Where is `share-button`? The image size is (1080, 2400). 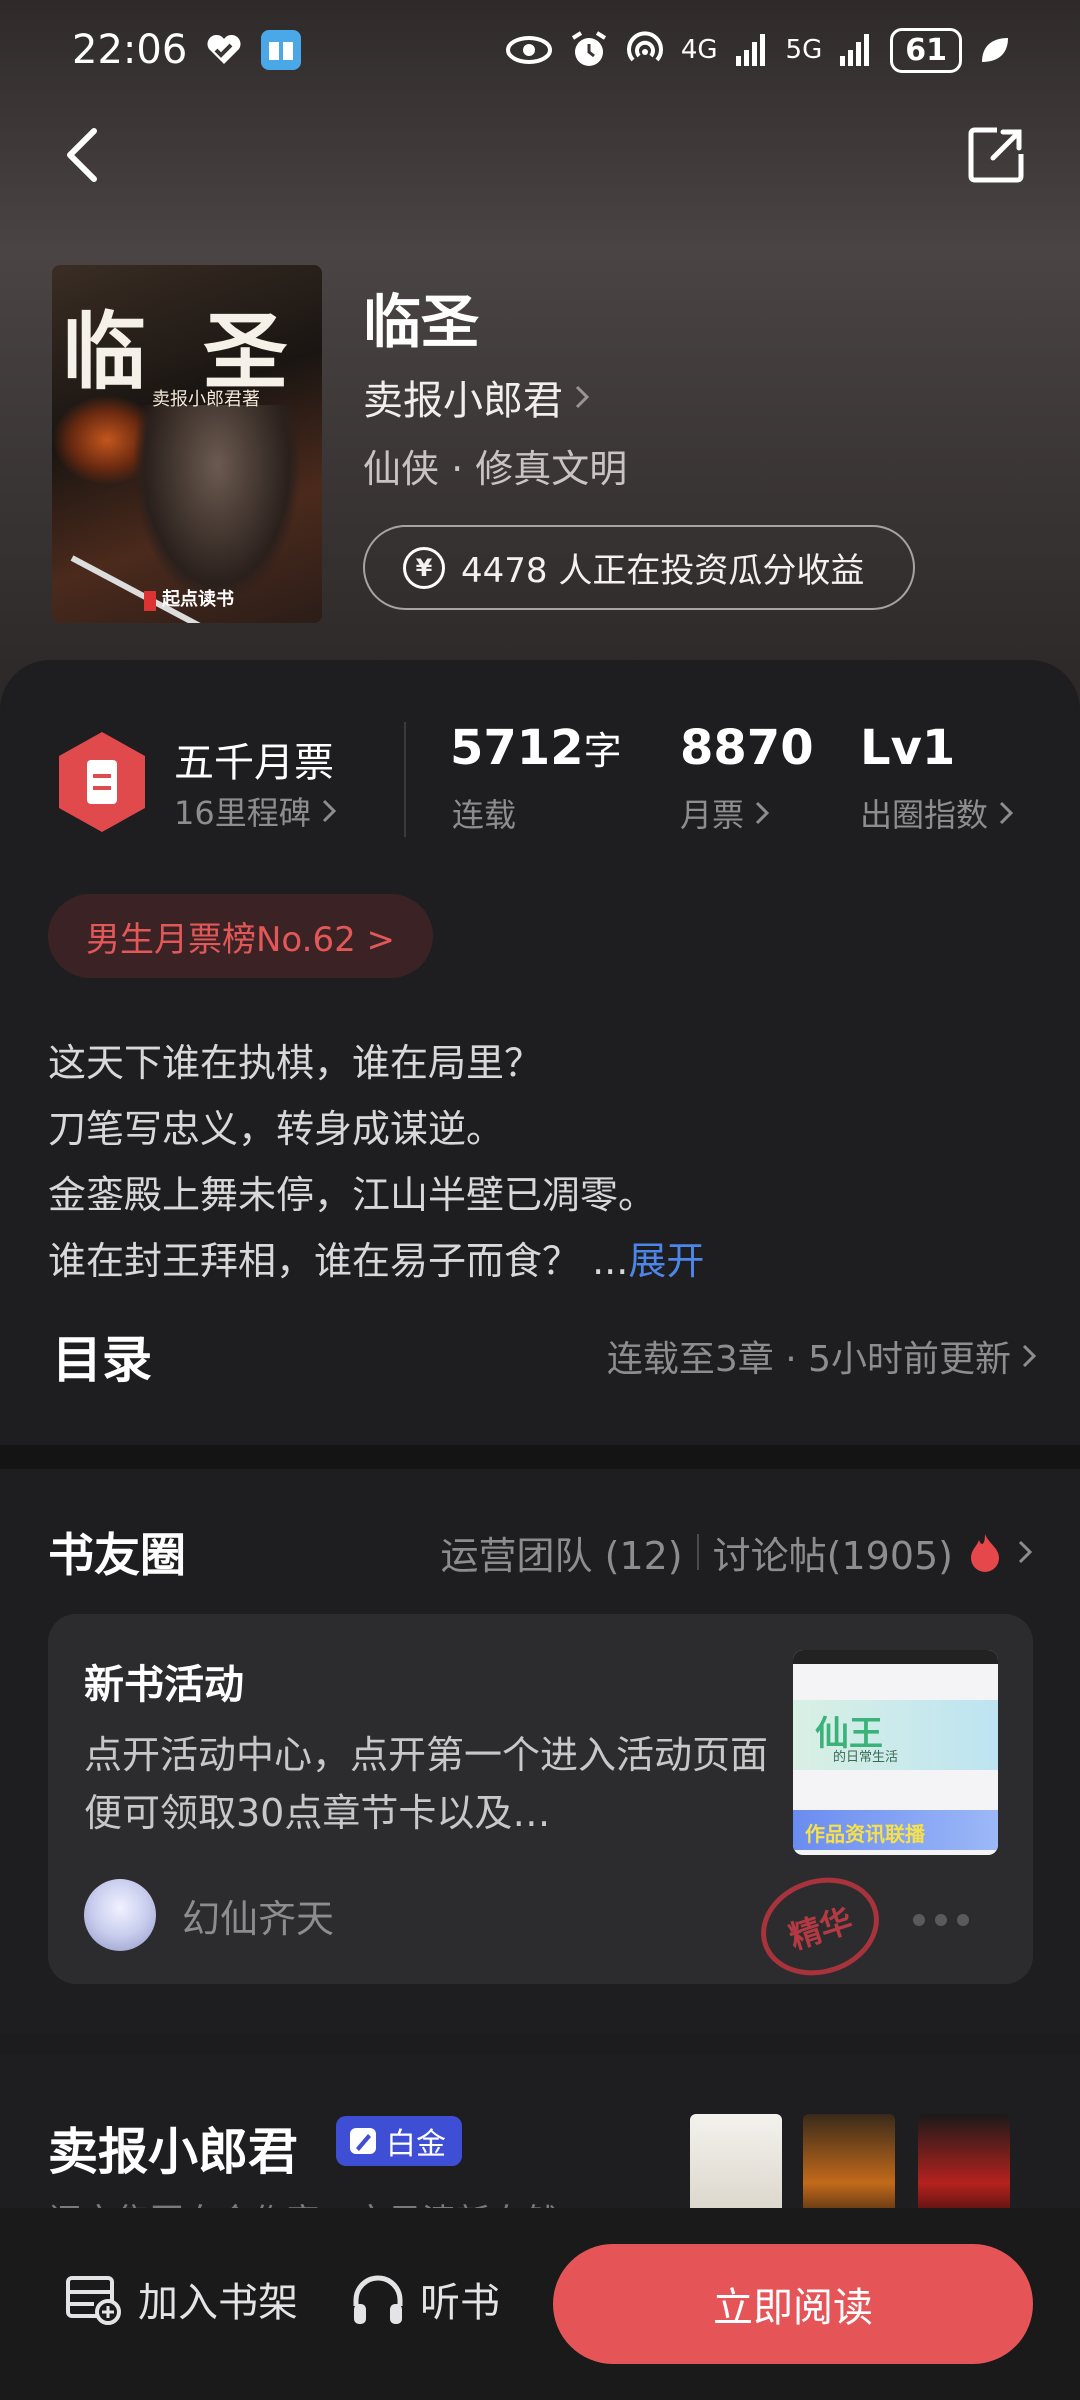 share-button is located at coordinates (996, 155).